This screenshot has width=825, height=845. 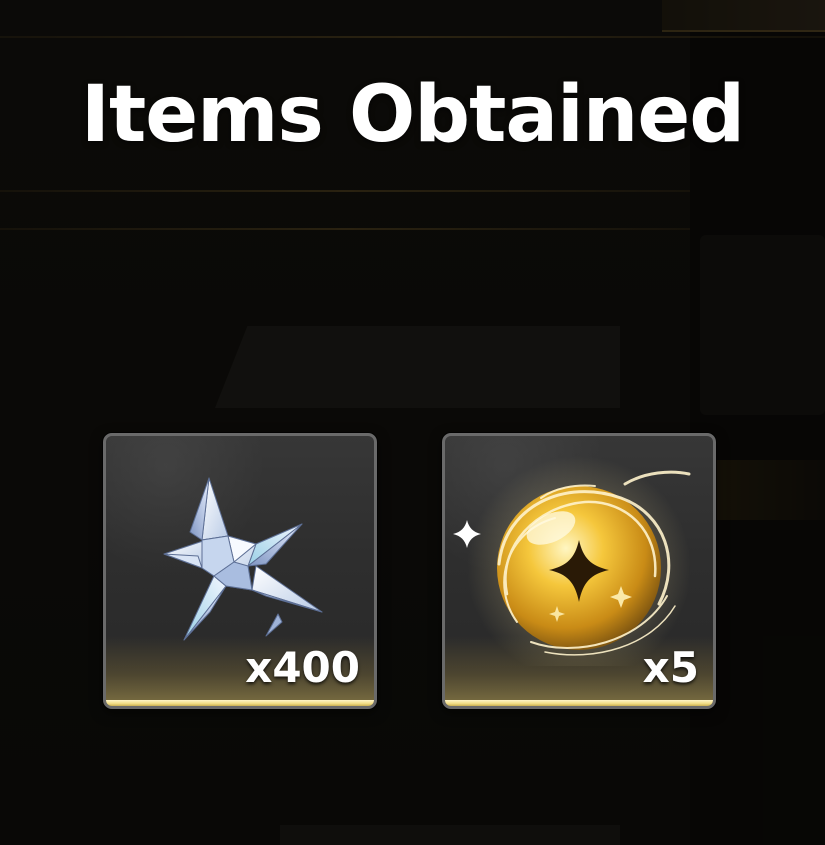 I want to click on golden-orb-icon, so click(x=572, y=561).